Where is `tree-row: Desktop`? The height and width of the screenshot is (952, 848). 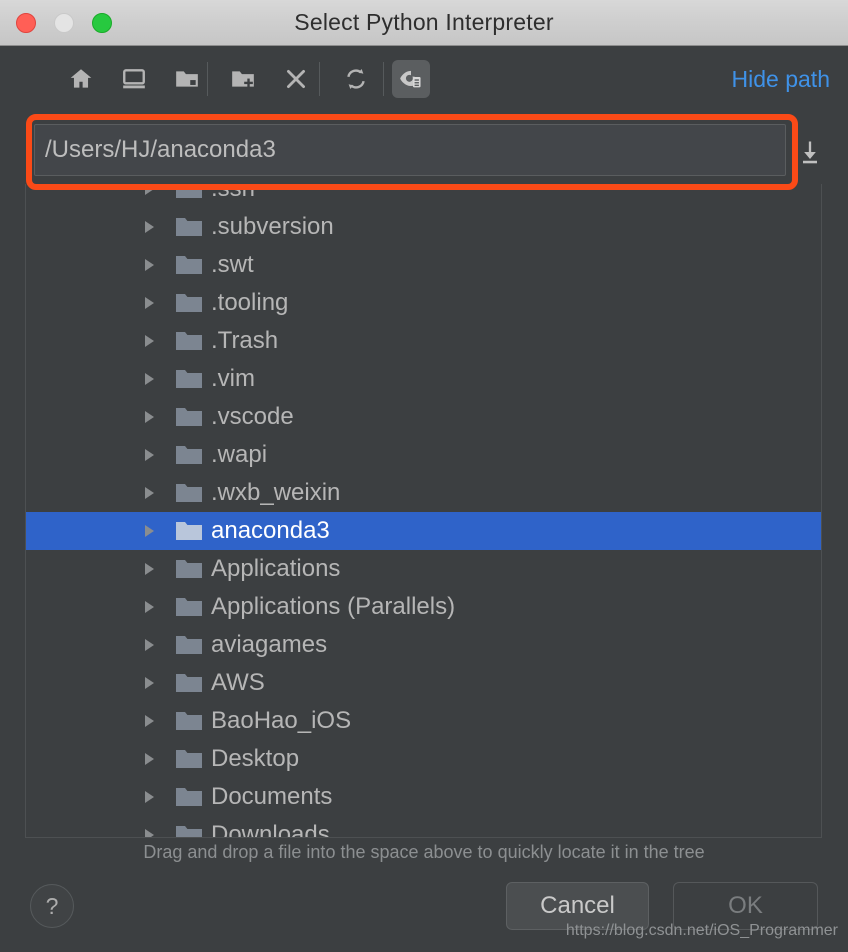
tree-row: Desktop is located at coordinates (423, 759).